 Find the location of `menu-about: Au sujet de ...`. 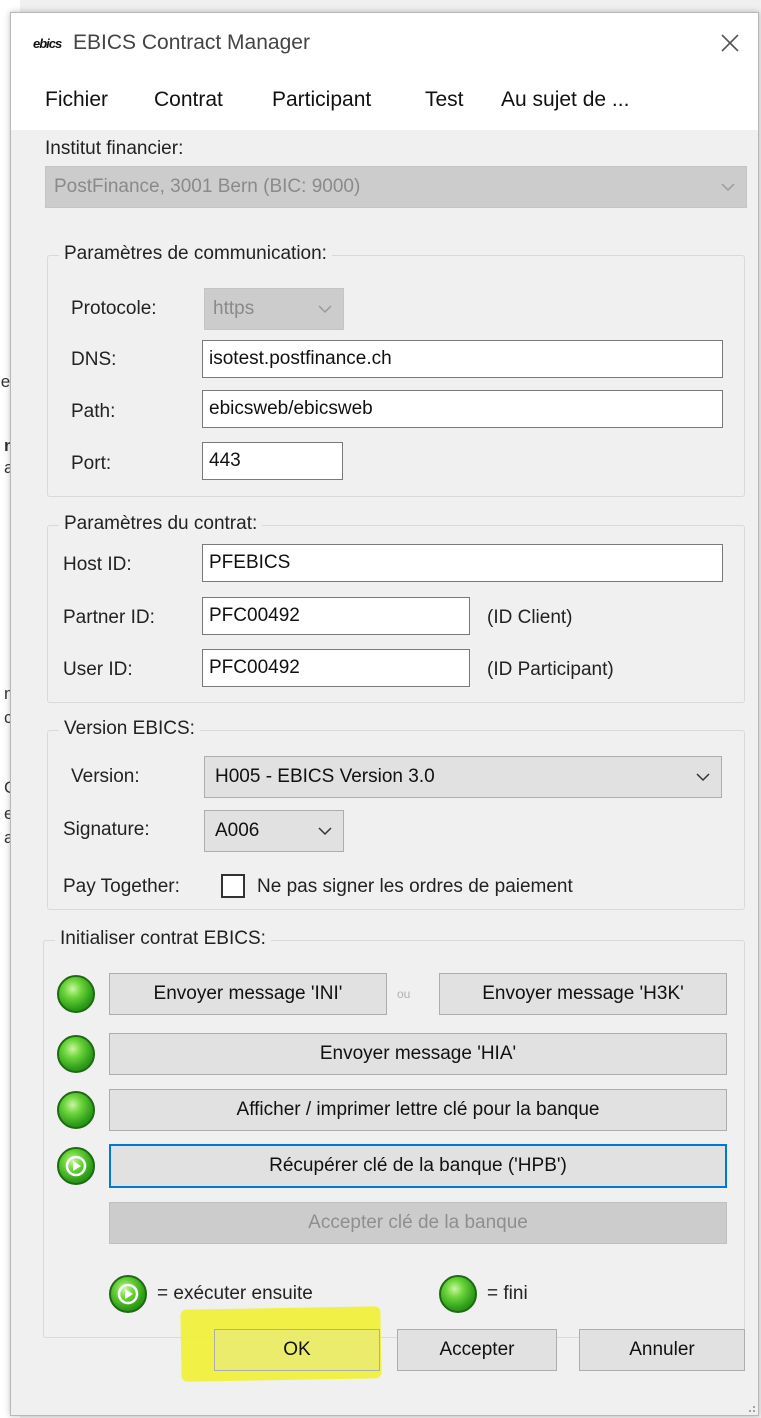

menu-about: Au sujet de ... is located at coordinates (565, 100).